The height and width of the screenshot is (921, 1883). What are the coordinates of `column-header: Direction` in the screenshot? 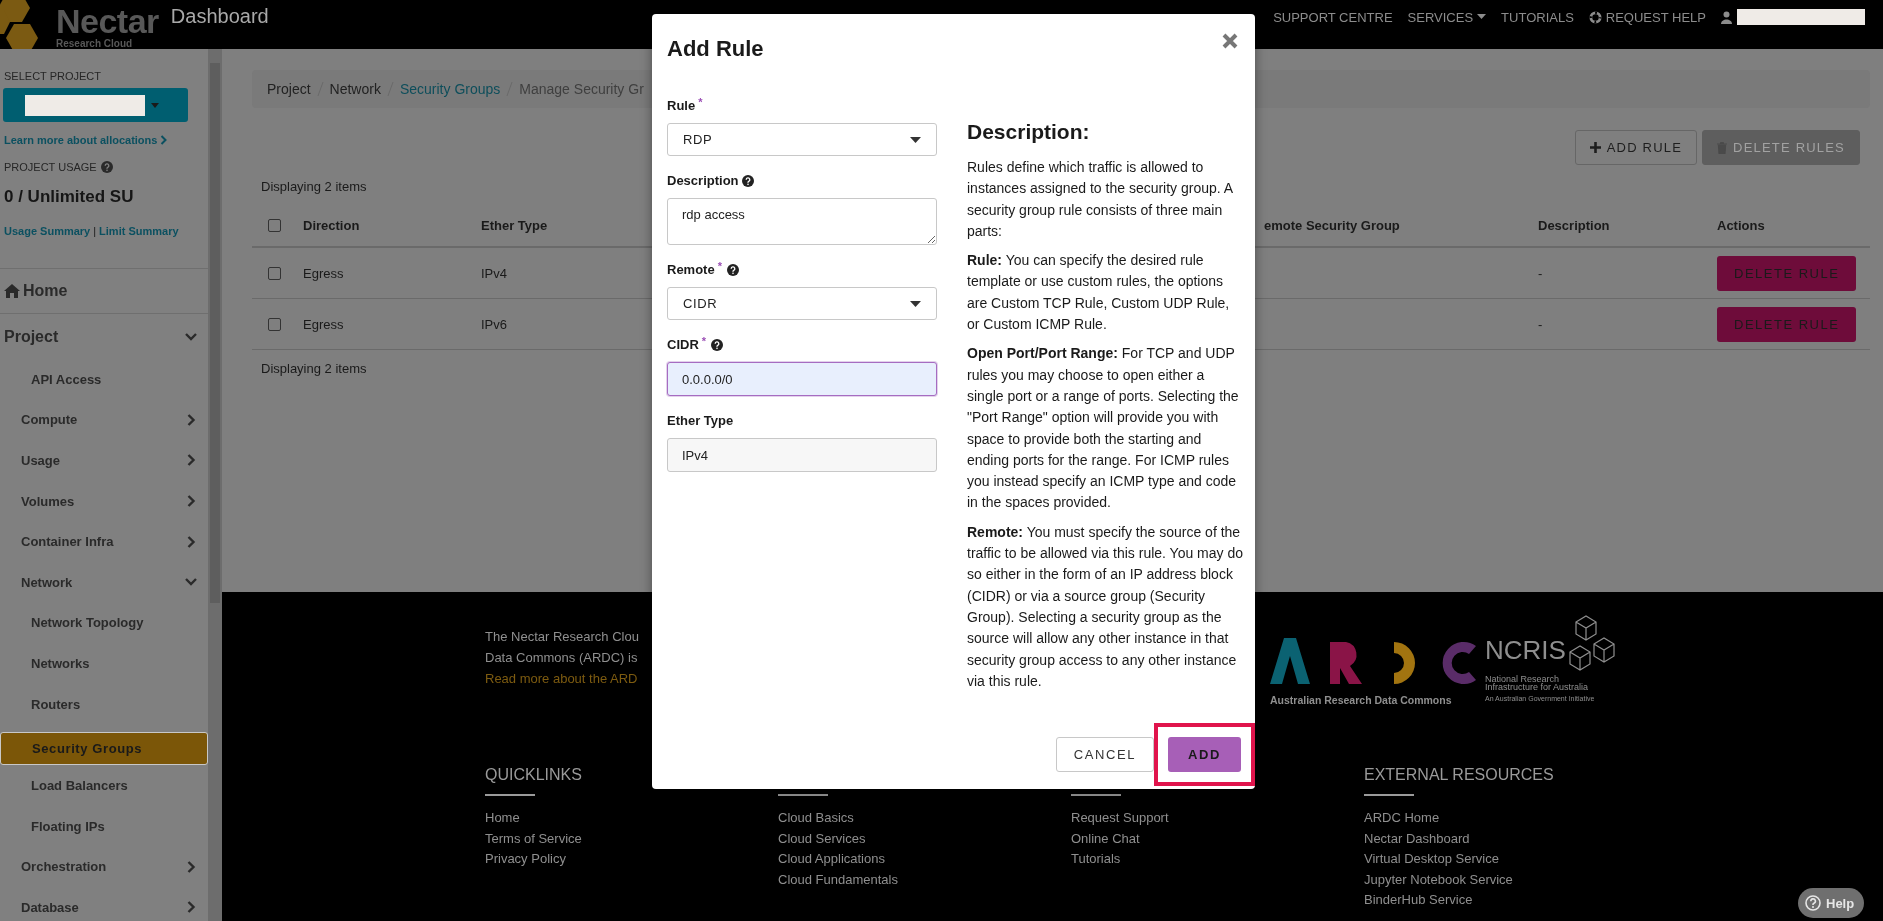 It's located at (384, 225).